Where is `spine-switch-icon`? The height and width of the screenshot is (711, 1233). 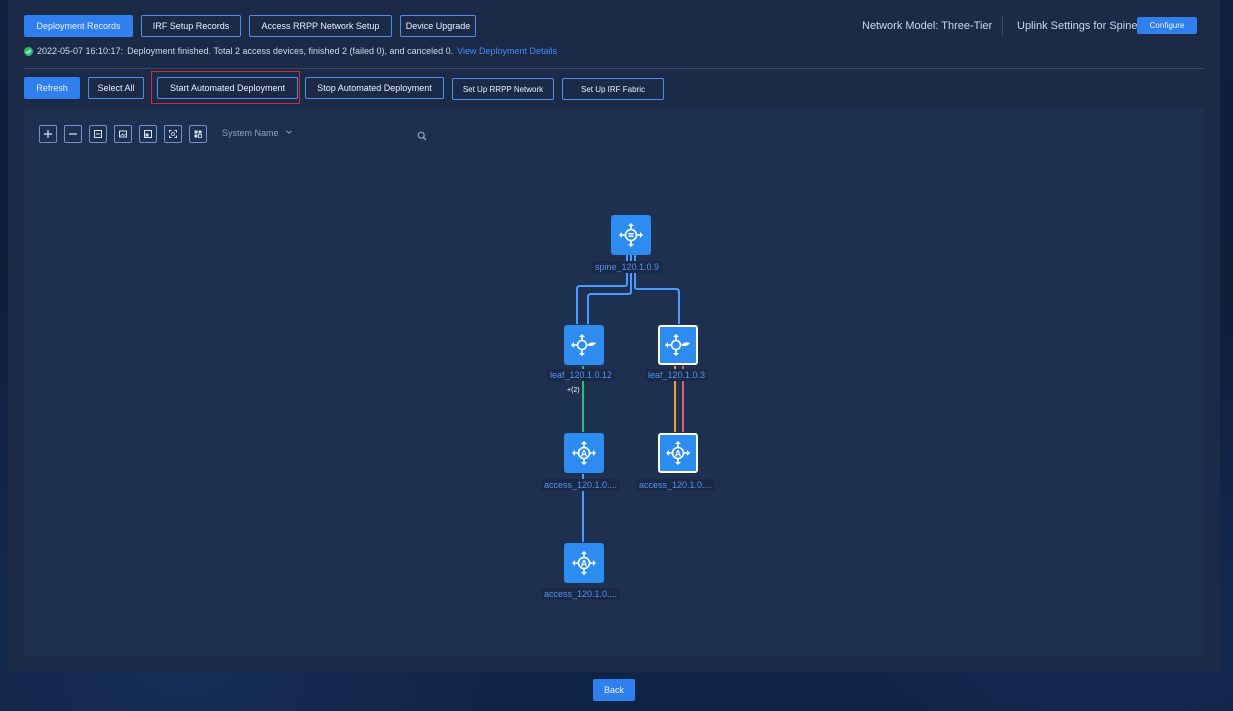 spine-switch-icon is located at coordinates (631, 235).